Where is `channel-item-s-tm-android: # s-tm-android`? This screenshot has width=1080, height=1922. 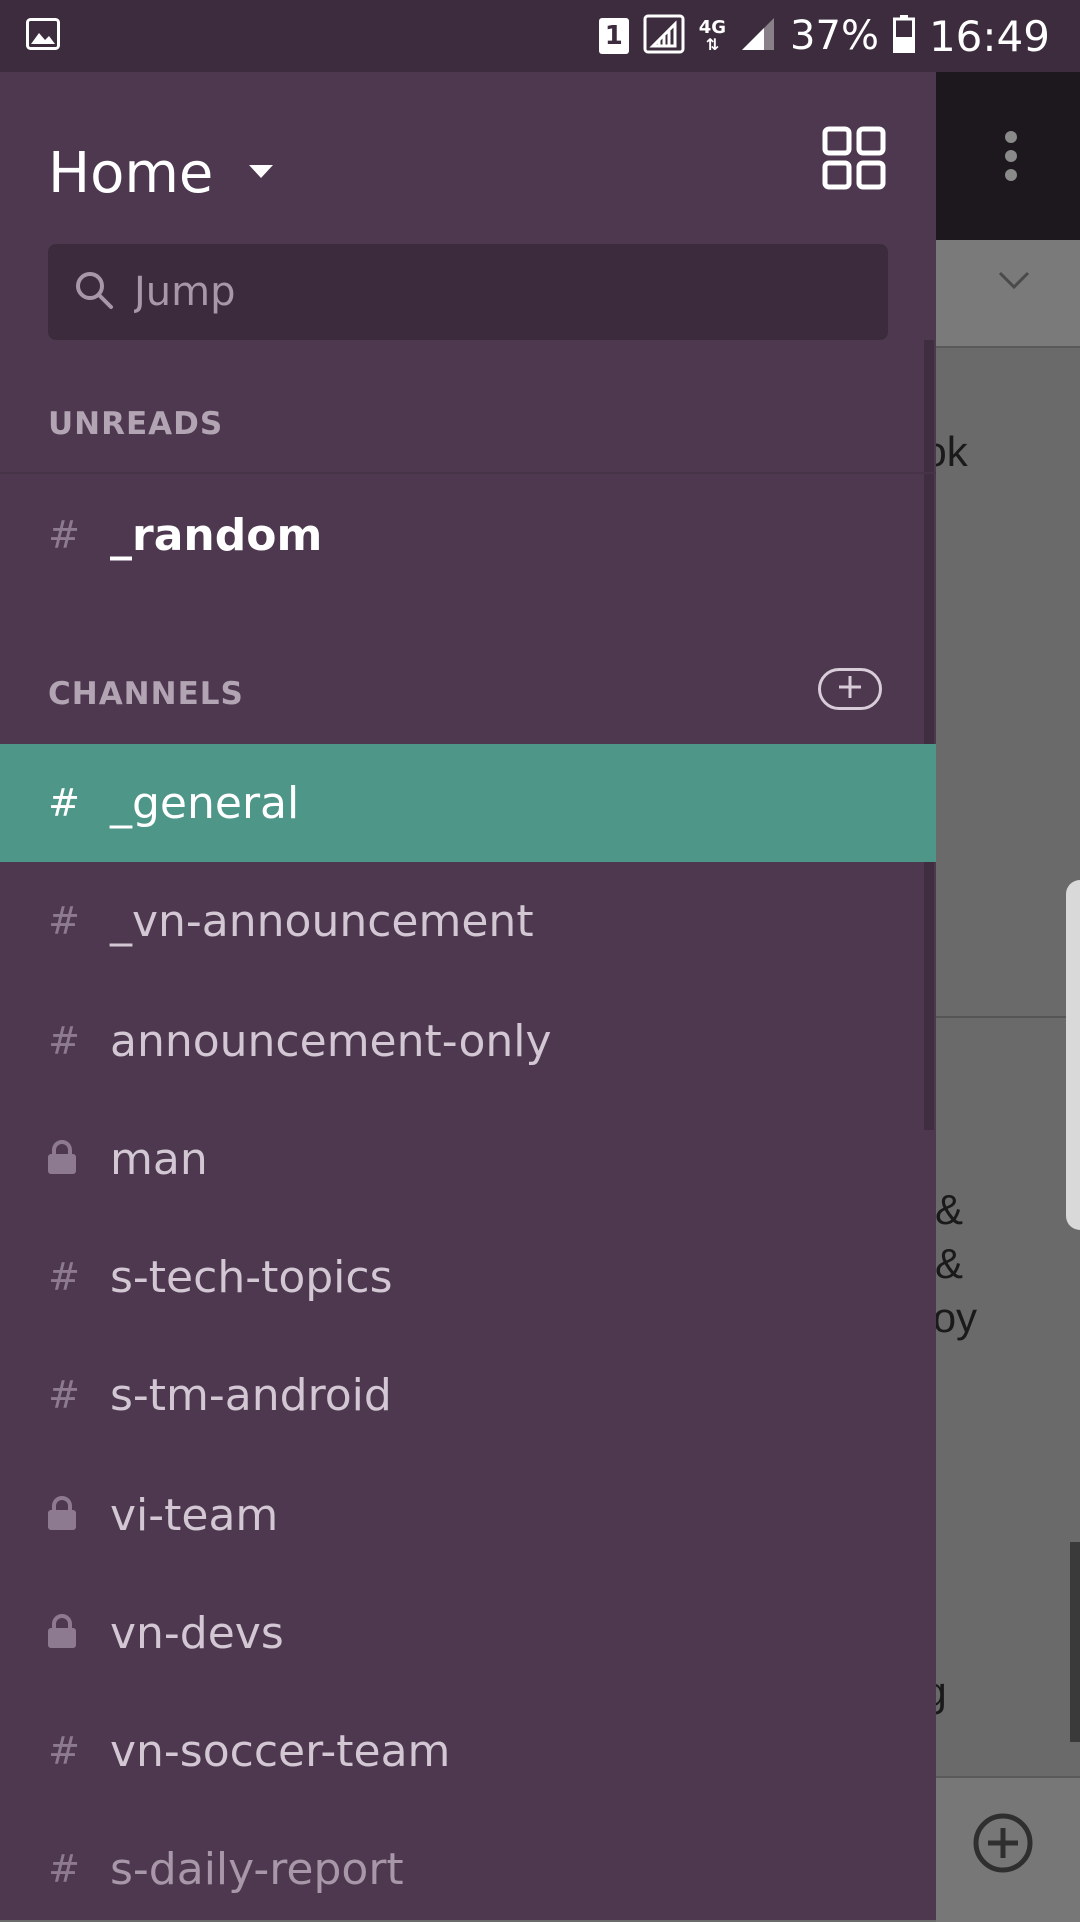
channel-item-s-tm-android: # s-tm-android is located at coordinates (468, 1395).